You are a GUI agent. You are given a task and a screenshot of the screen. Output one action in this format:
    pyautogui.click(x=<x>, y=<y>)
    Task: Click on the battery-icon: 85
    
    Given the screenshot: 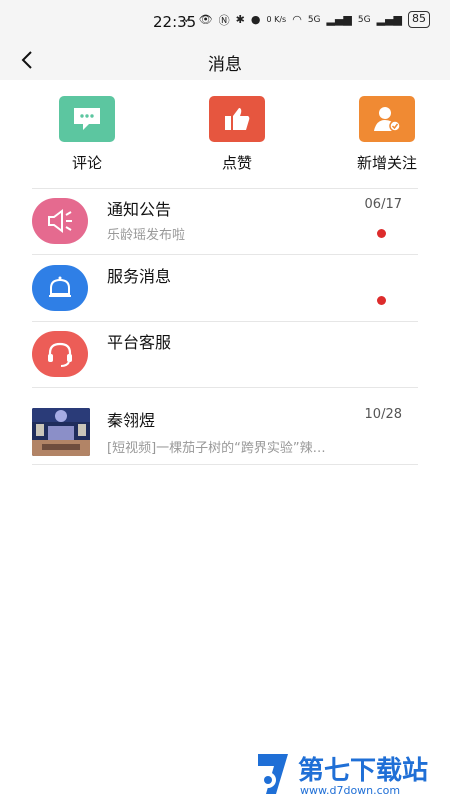 What is the action you would take?
    pyautogui.click(x=419, y=19)
    